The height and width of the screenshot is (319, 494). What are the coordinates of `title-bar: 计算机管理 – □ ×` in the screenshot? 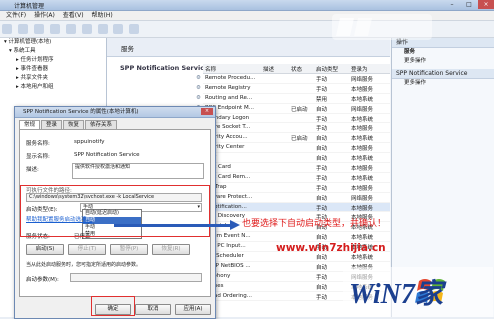 It's located at (247, 5).